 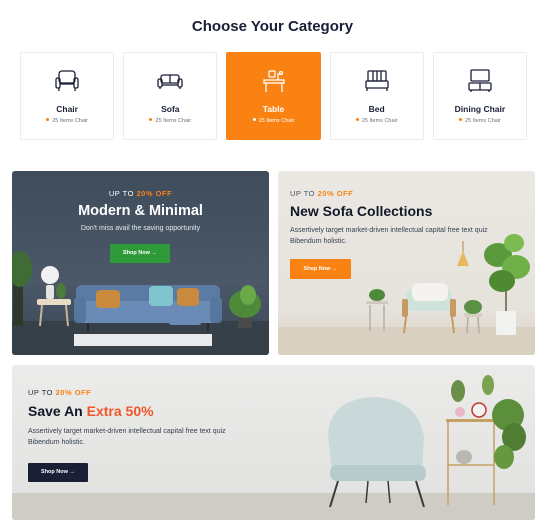 What do you see at coordinates (273, 81) in the screenshot?
I see `table-icon` at bounding box center [273, 81].